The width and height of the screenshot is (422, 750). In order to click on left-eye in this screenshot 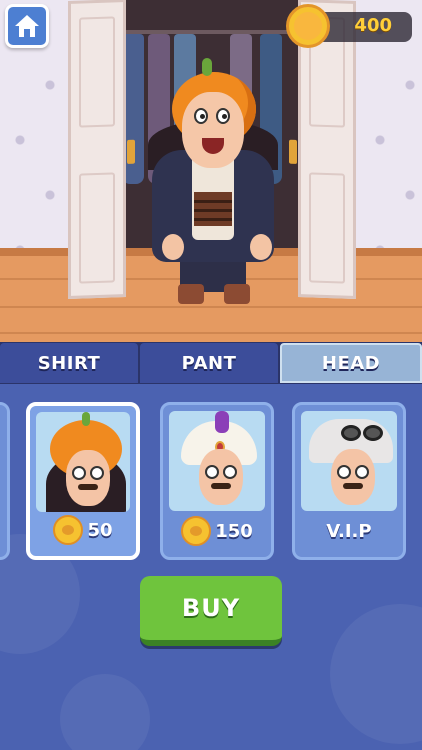, I will do `click(201, 116)`.